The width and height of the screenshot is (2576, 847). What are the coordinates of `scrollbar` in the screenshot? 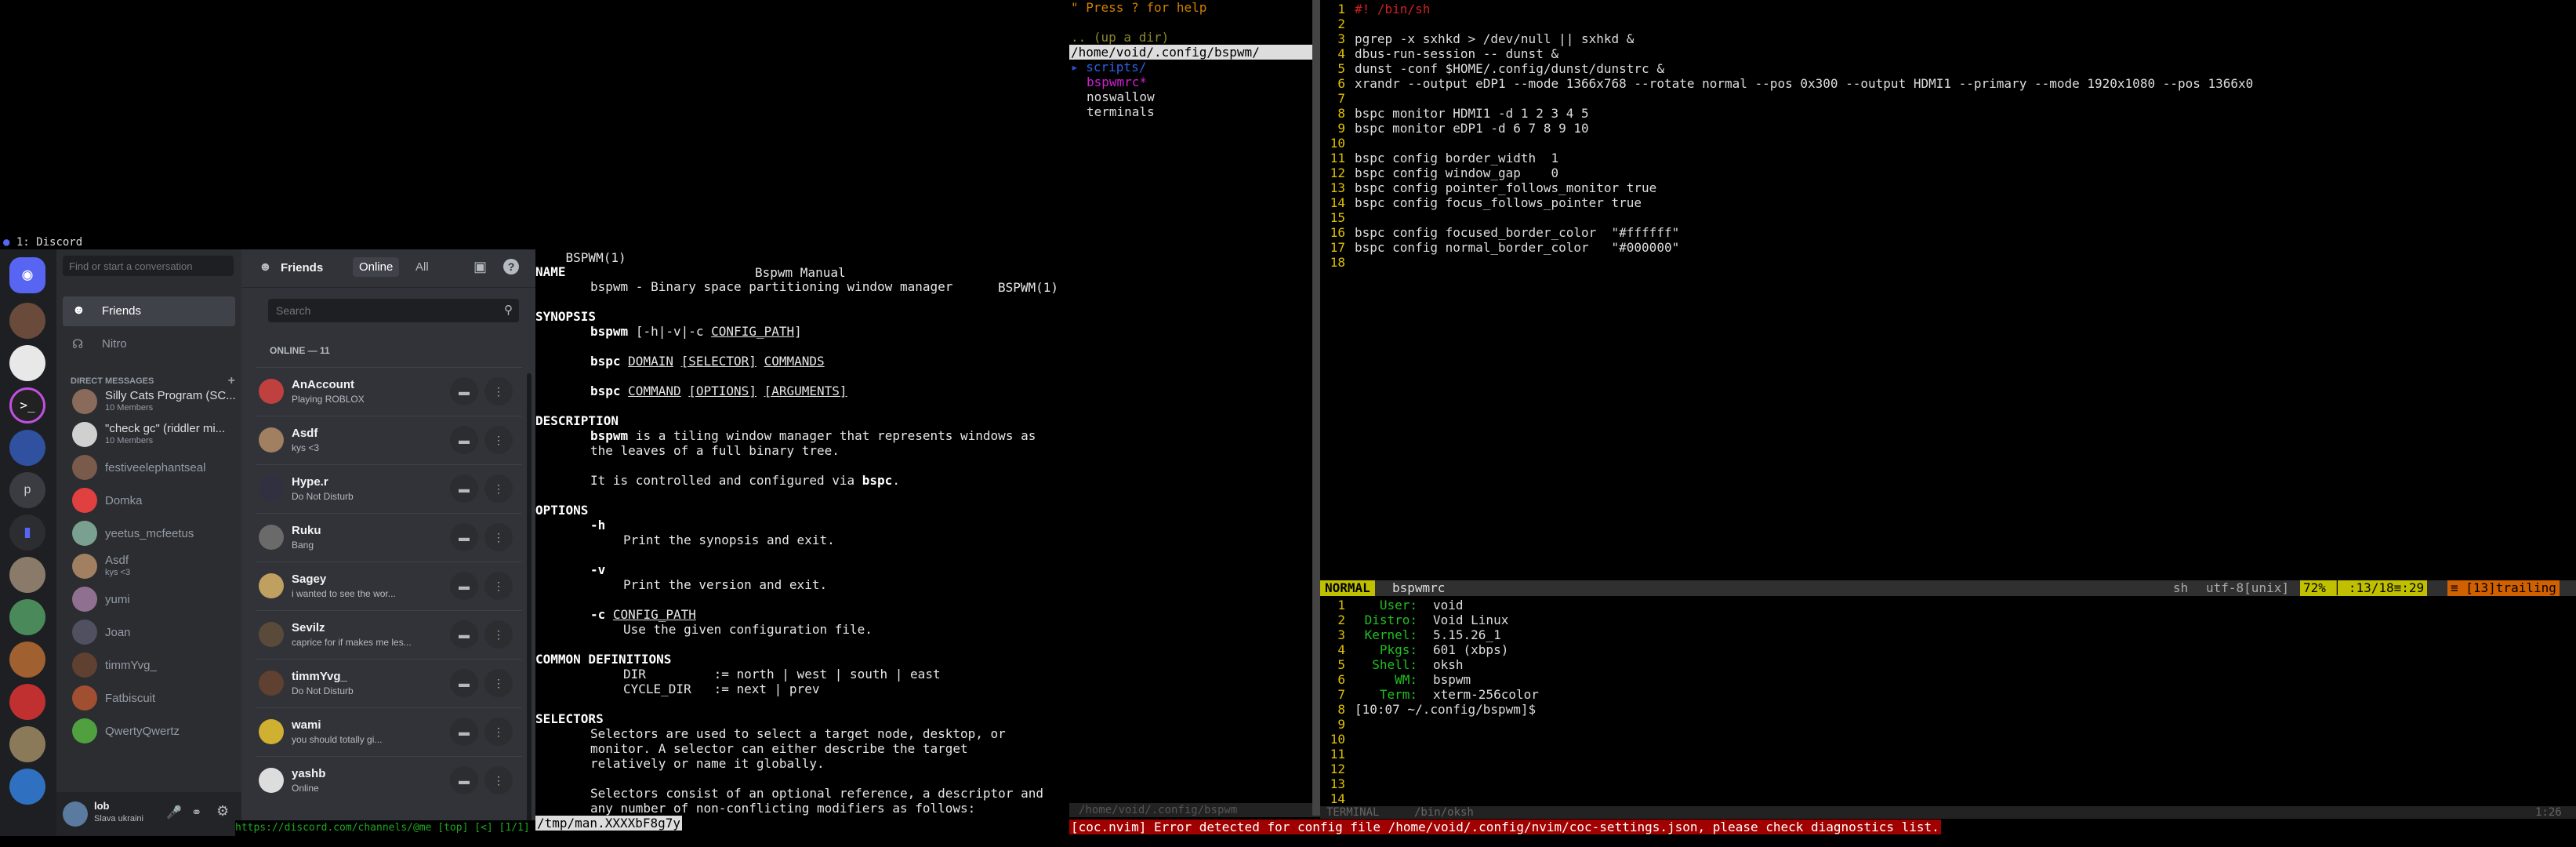 It's located at (529, 601).